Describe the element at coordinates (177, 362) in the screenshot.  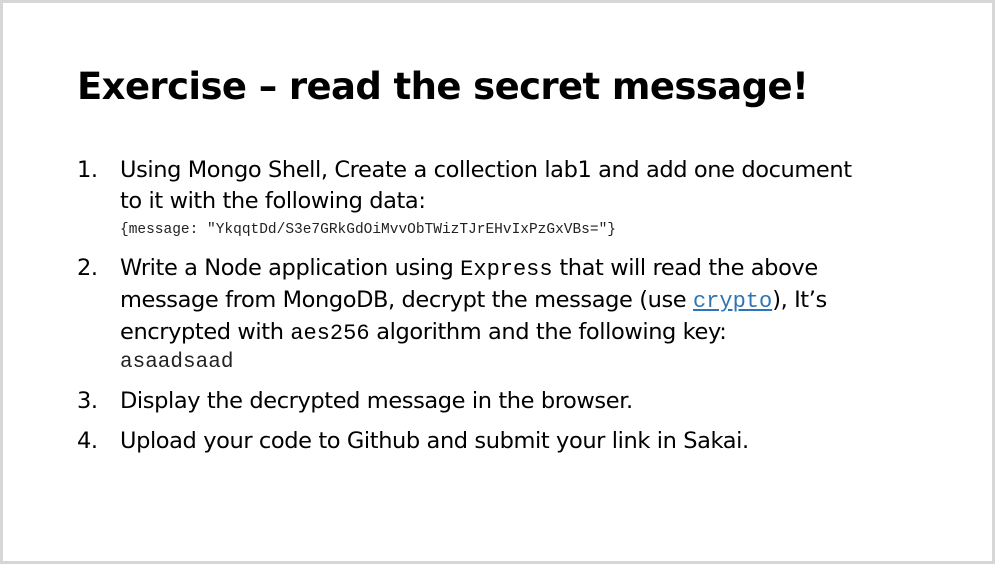
I see `encryption-key: asaadsaad` at that location.